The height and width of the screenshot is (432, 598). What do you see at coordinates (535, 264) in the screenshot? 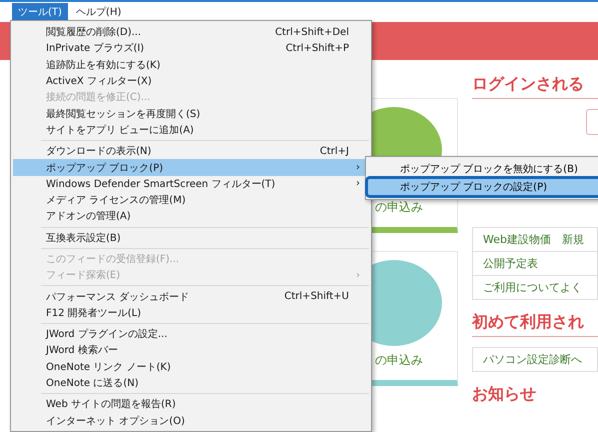
I see `link-row: 公開予定表` at bounding box center [535, 264].